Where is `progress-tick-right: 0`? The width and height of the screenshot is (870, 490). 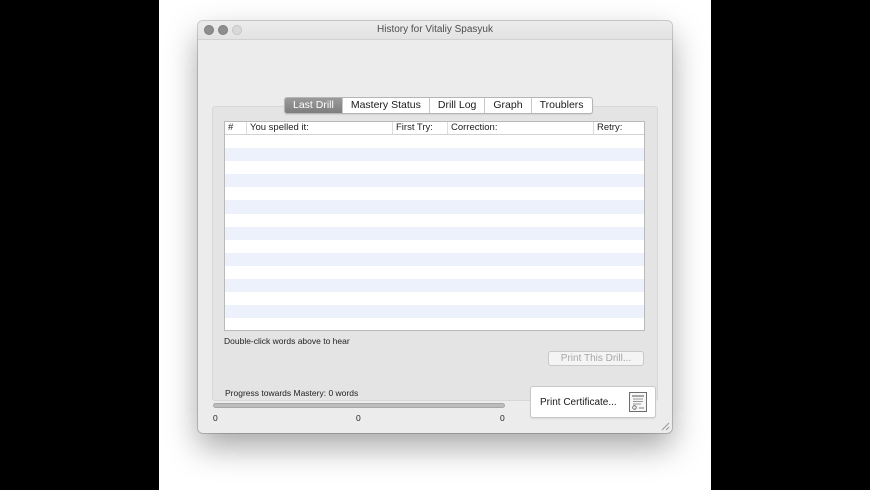 progress-tick-right: 0 is located at coordinates (502, 418).